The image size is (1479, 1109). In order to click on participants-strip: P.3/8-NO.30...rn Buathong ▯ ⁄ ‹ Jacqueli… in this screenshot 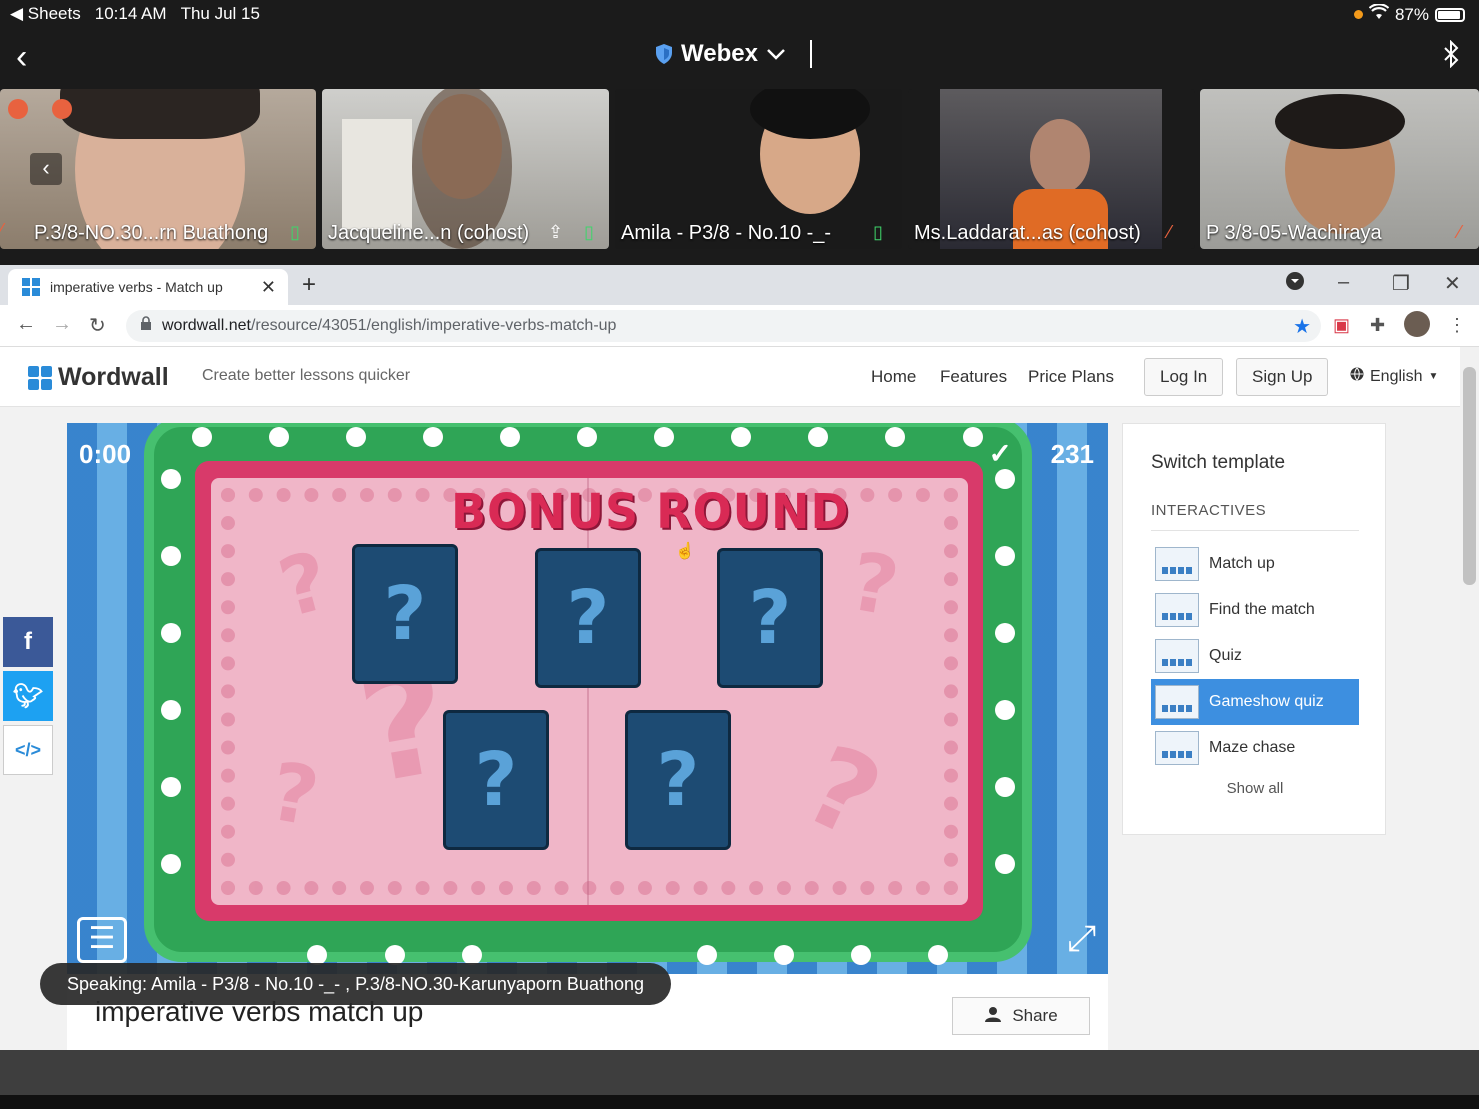, I will do `click(739, 169)`.